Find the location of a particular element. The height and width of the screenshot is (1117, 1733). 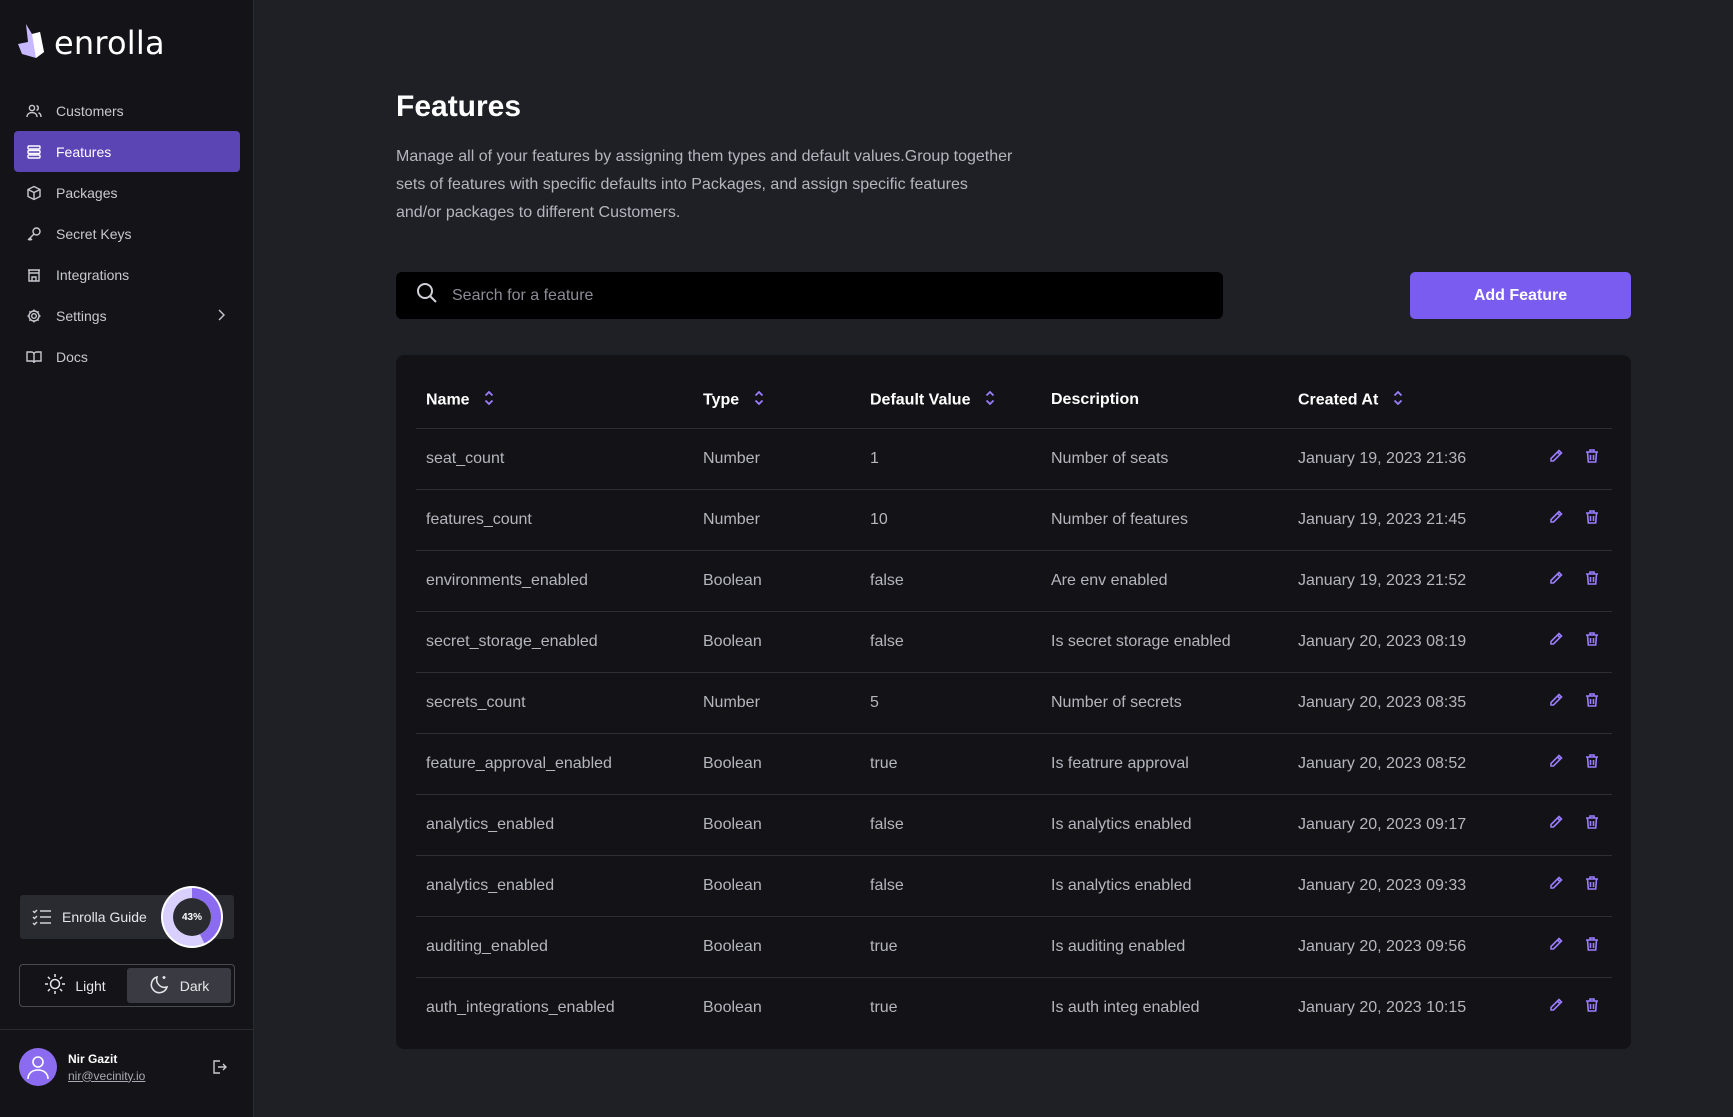

sidebar-item-label: Secret Keys is located at coordinates (94, 233).